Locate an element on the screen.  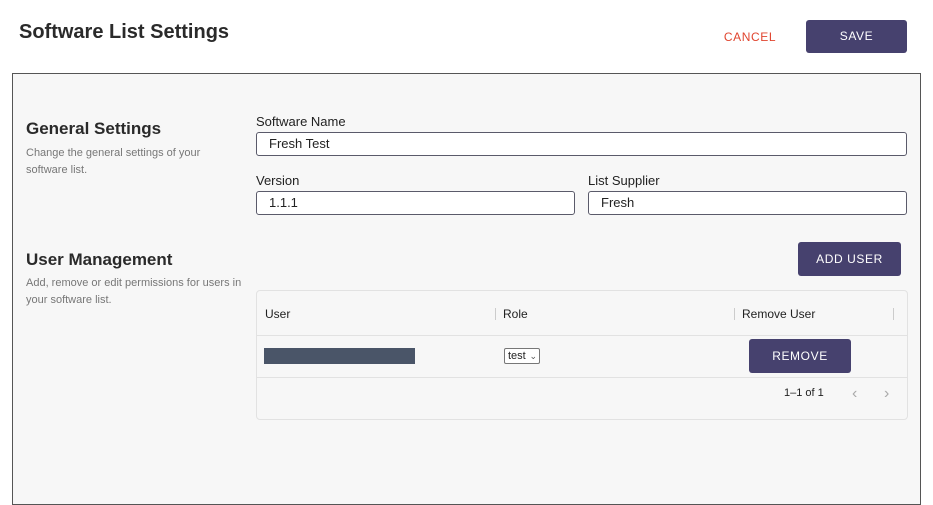
chevron-left-icon: ‹ is located at coordinates (854, 394).